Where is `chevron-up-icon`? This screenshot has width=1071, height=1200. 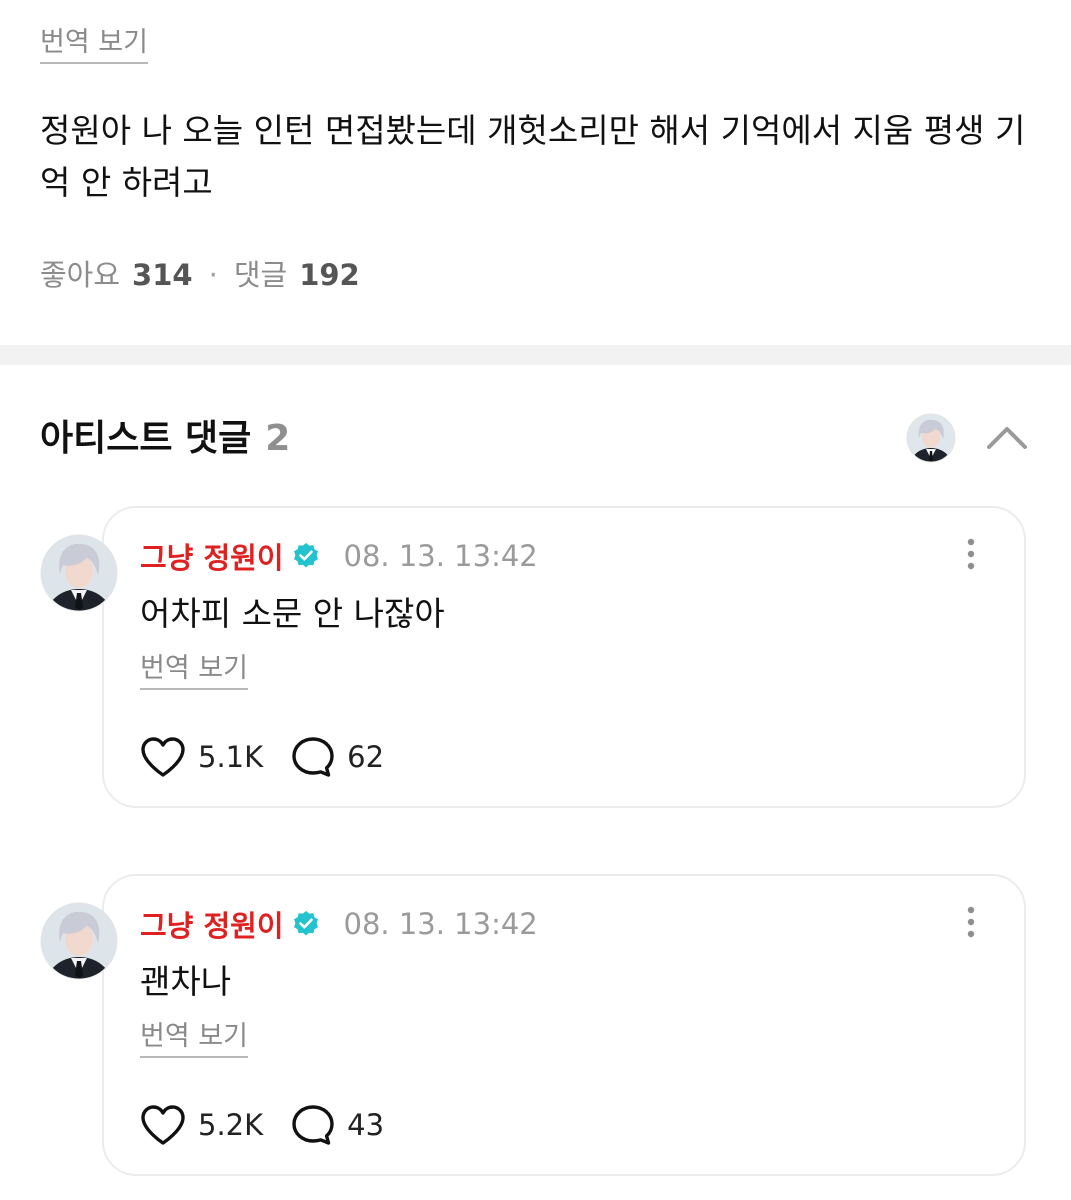
chevron-up-icon is located at coordinates (1007, 439).